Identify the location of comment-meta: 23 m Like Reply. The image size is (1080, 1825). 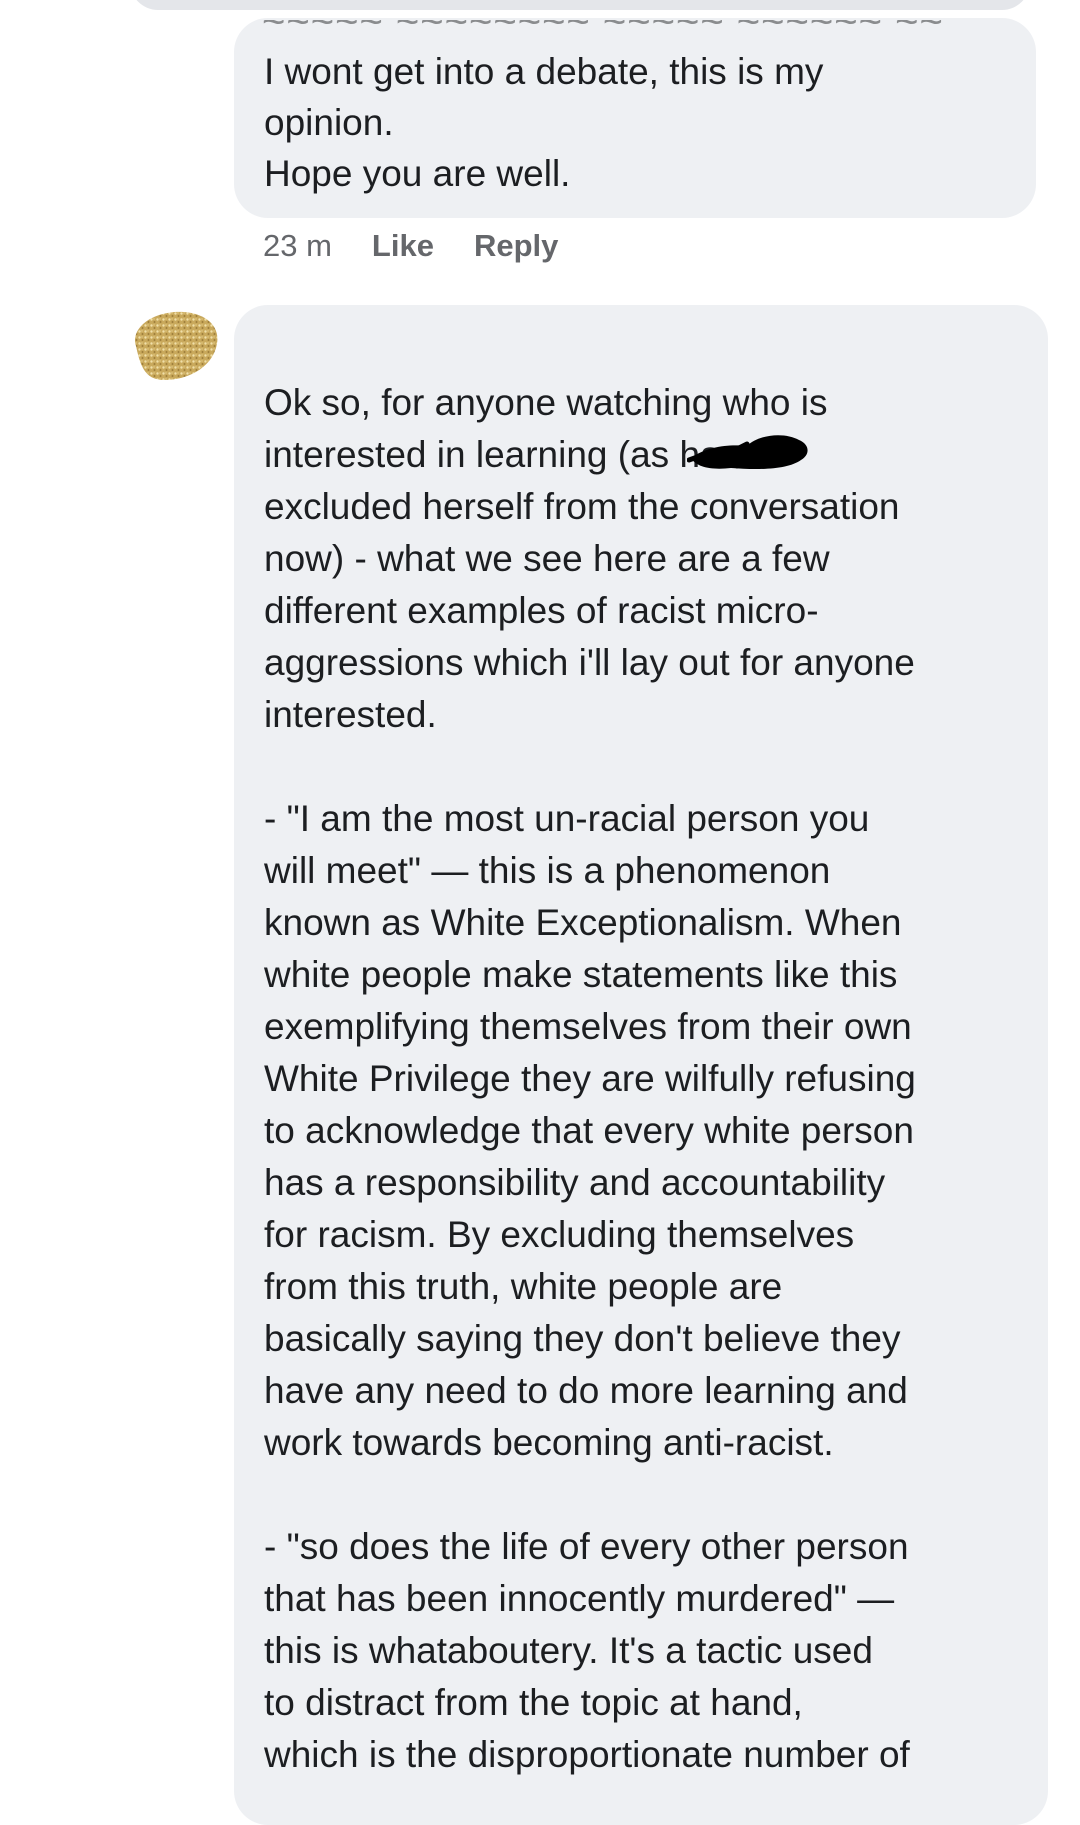
(410, 246).